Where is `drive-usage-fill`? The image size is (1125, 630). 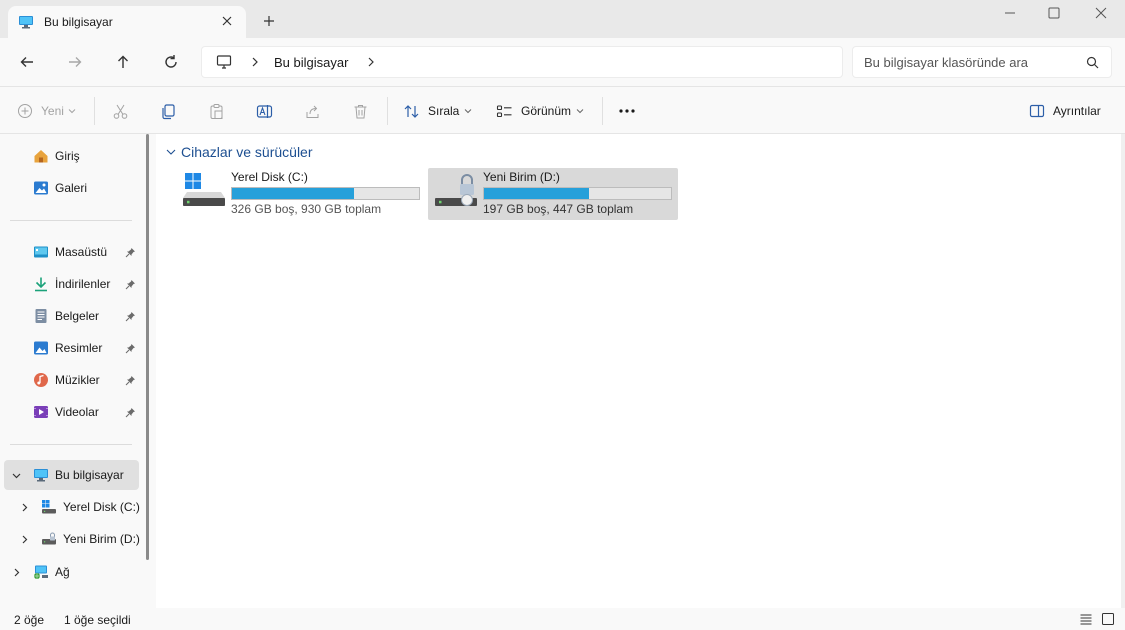
drive-usage-fill is located at coordinates (536, 193).